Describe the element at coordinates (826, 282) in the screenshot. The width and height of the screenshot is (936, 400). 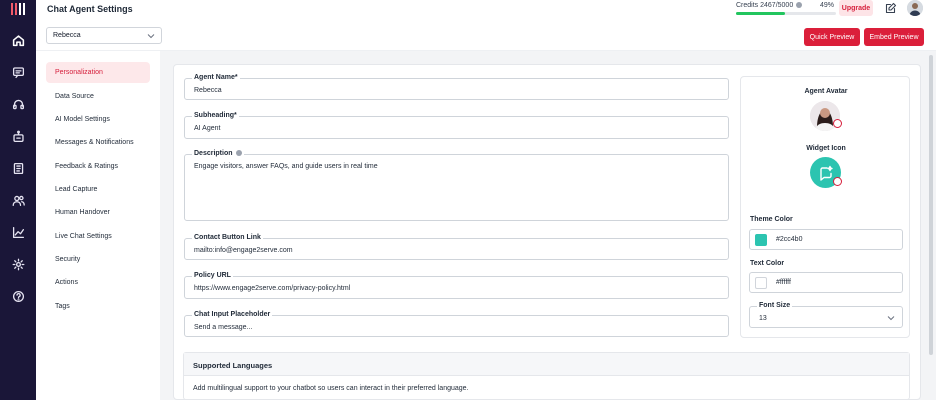
I see `text-color-field: #ffffff` at that location.